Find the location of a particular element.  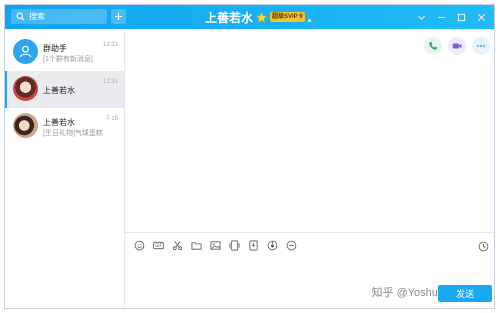

screen-record-button is located at coordinates (234, 245).